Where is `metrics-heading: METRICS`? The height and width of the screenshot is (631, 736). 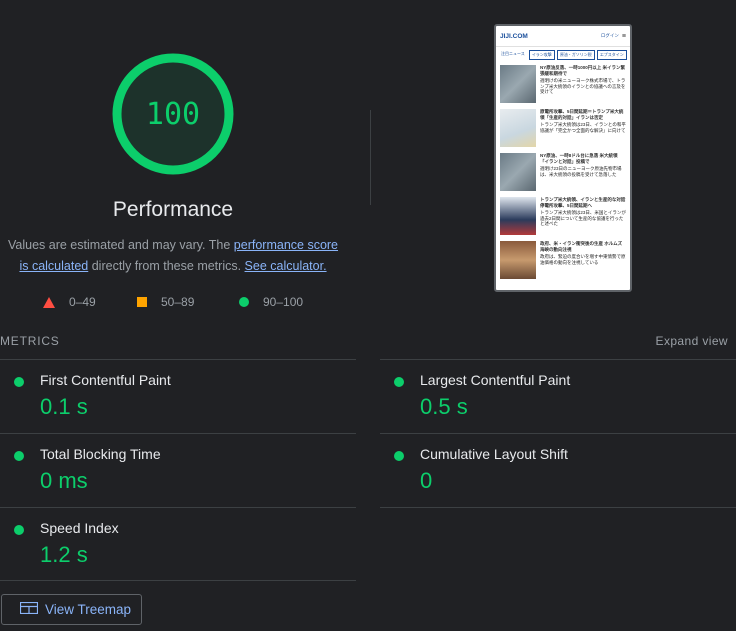 metrics-heading: METRICS is located at coordinates (30, 341).